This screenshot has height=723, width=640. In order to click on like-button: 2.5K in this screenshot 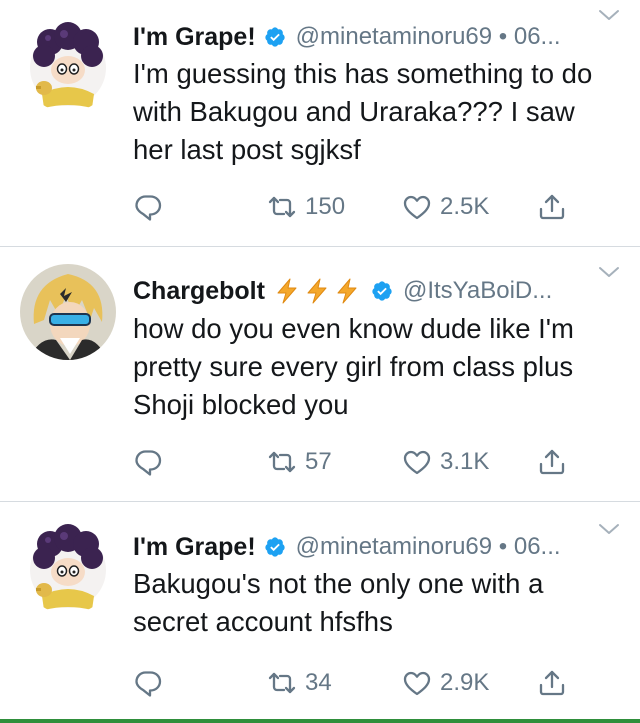, I will do `click(445, 207)`.